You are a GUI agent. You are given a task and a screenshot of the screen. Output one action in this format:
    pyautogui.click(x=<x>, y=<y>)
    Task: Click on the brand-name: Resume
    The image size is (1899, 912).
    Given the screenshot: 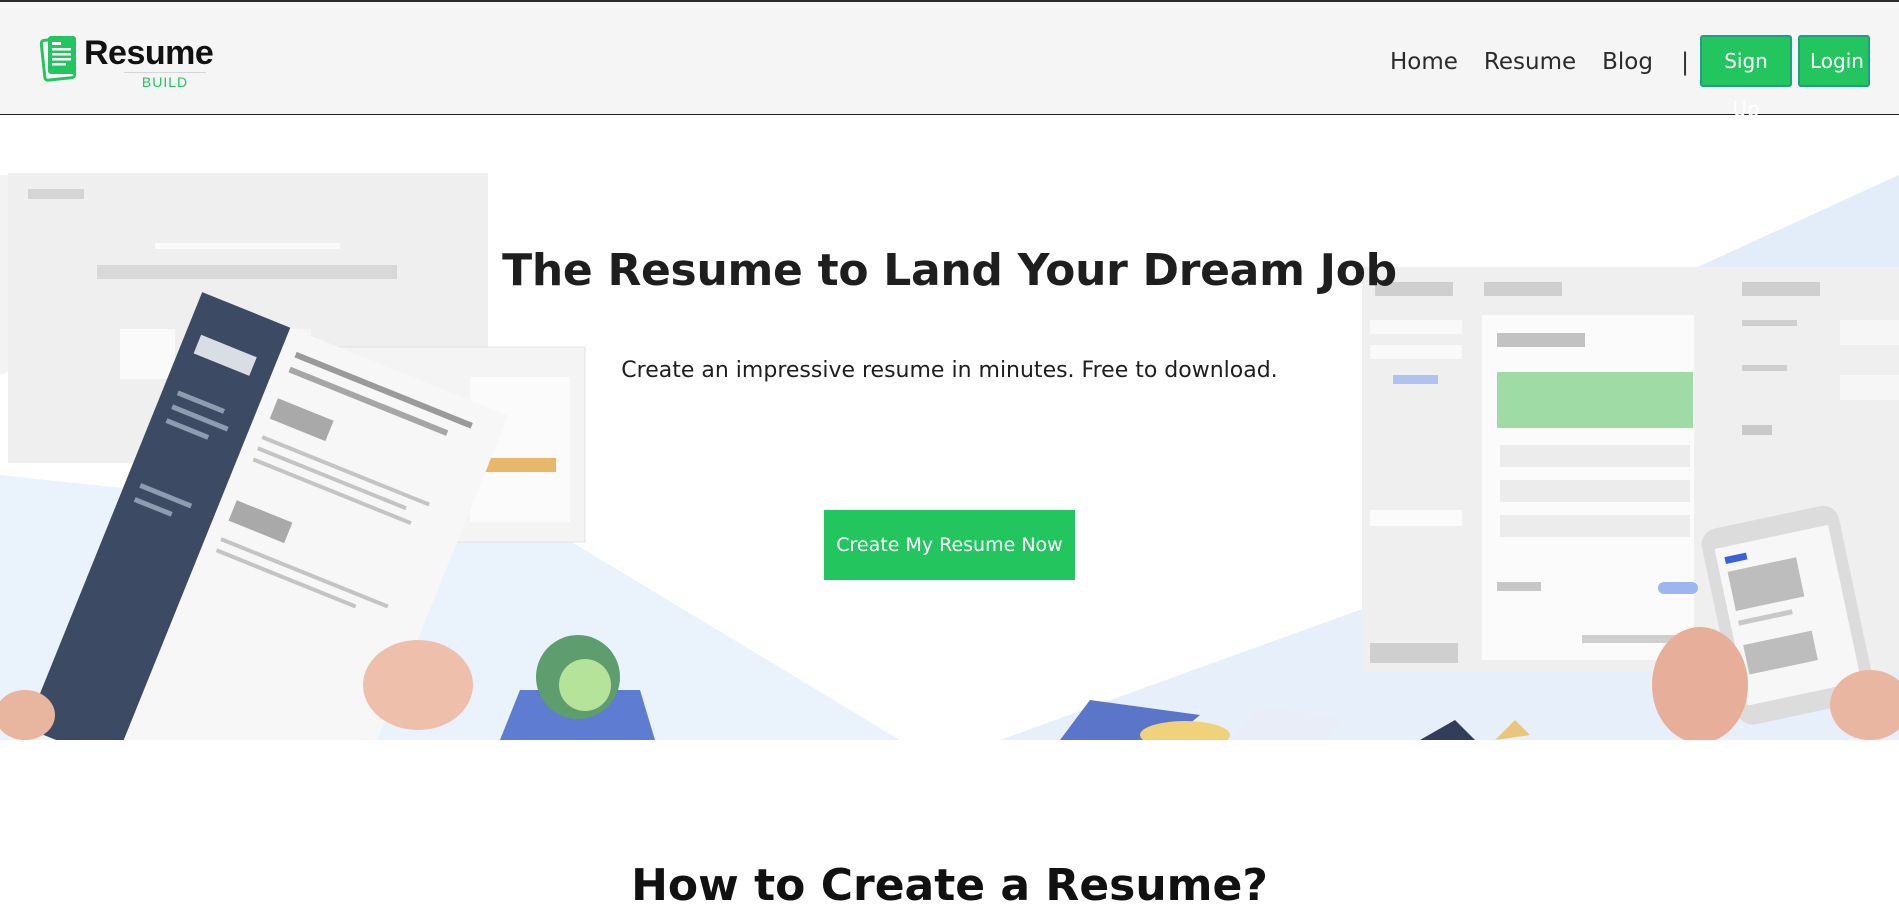 What is the action you would take?
    pyautogui.click(x=149, y=53)
    